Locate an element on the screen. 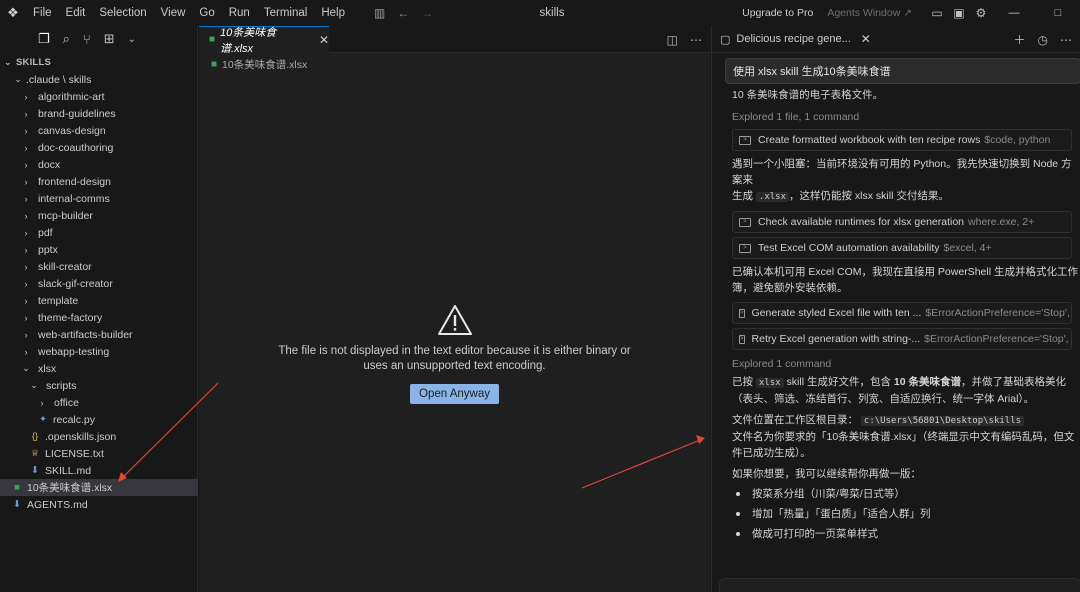  tree-item-label: pptx is located at coordinates (48, 249).